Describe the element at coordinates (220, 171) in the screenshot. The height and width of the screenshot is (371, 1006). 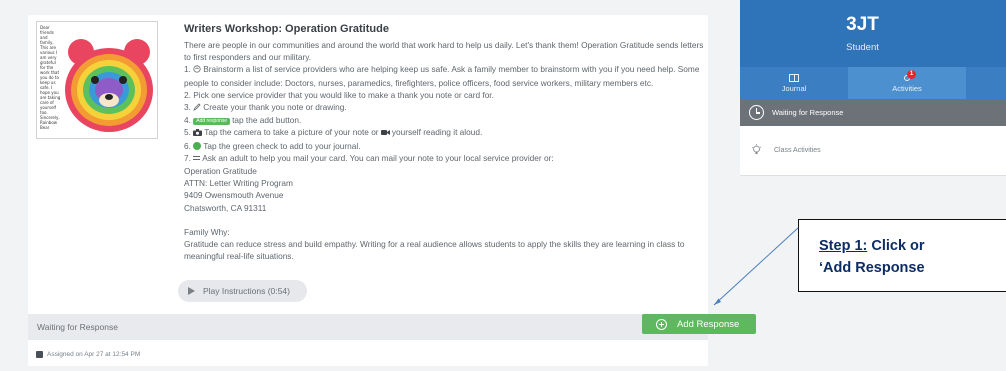
I see `address-line: Operation Gratitude` at that location.